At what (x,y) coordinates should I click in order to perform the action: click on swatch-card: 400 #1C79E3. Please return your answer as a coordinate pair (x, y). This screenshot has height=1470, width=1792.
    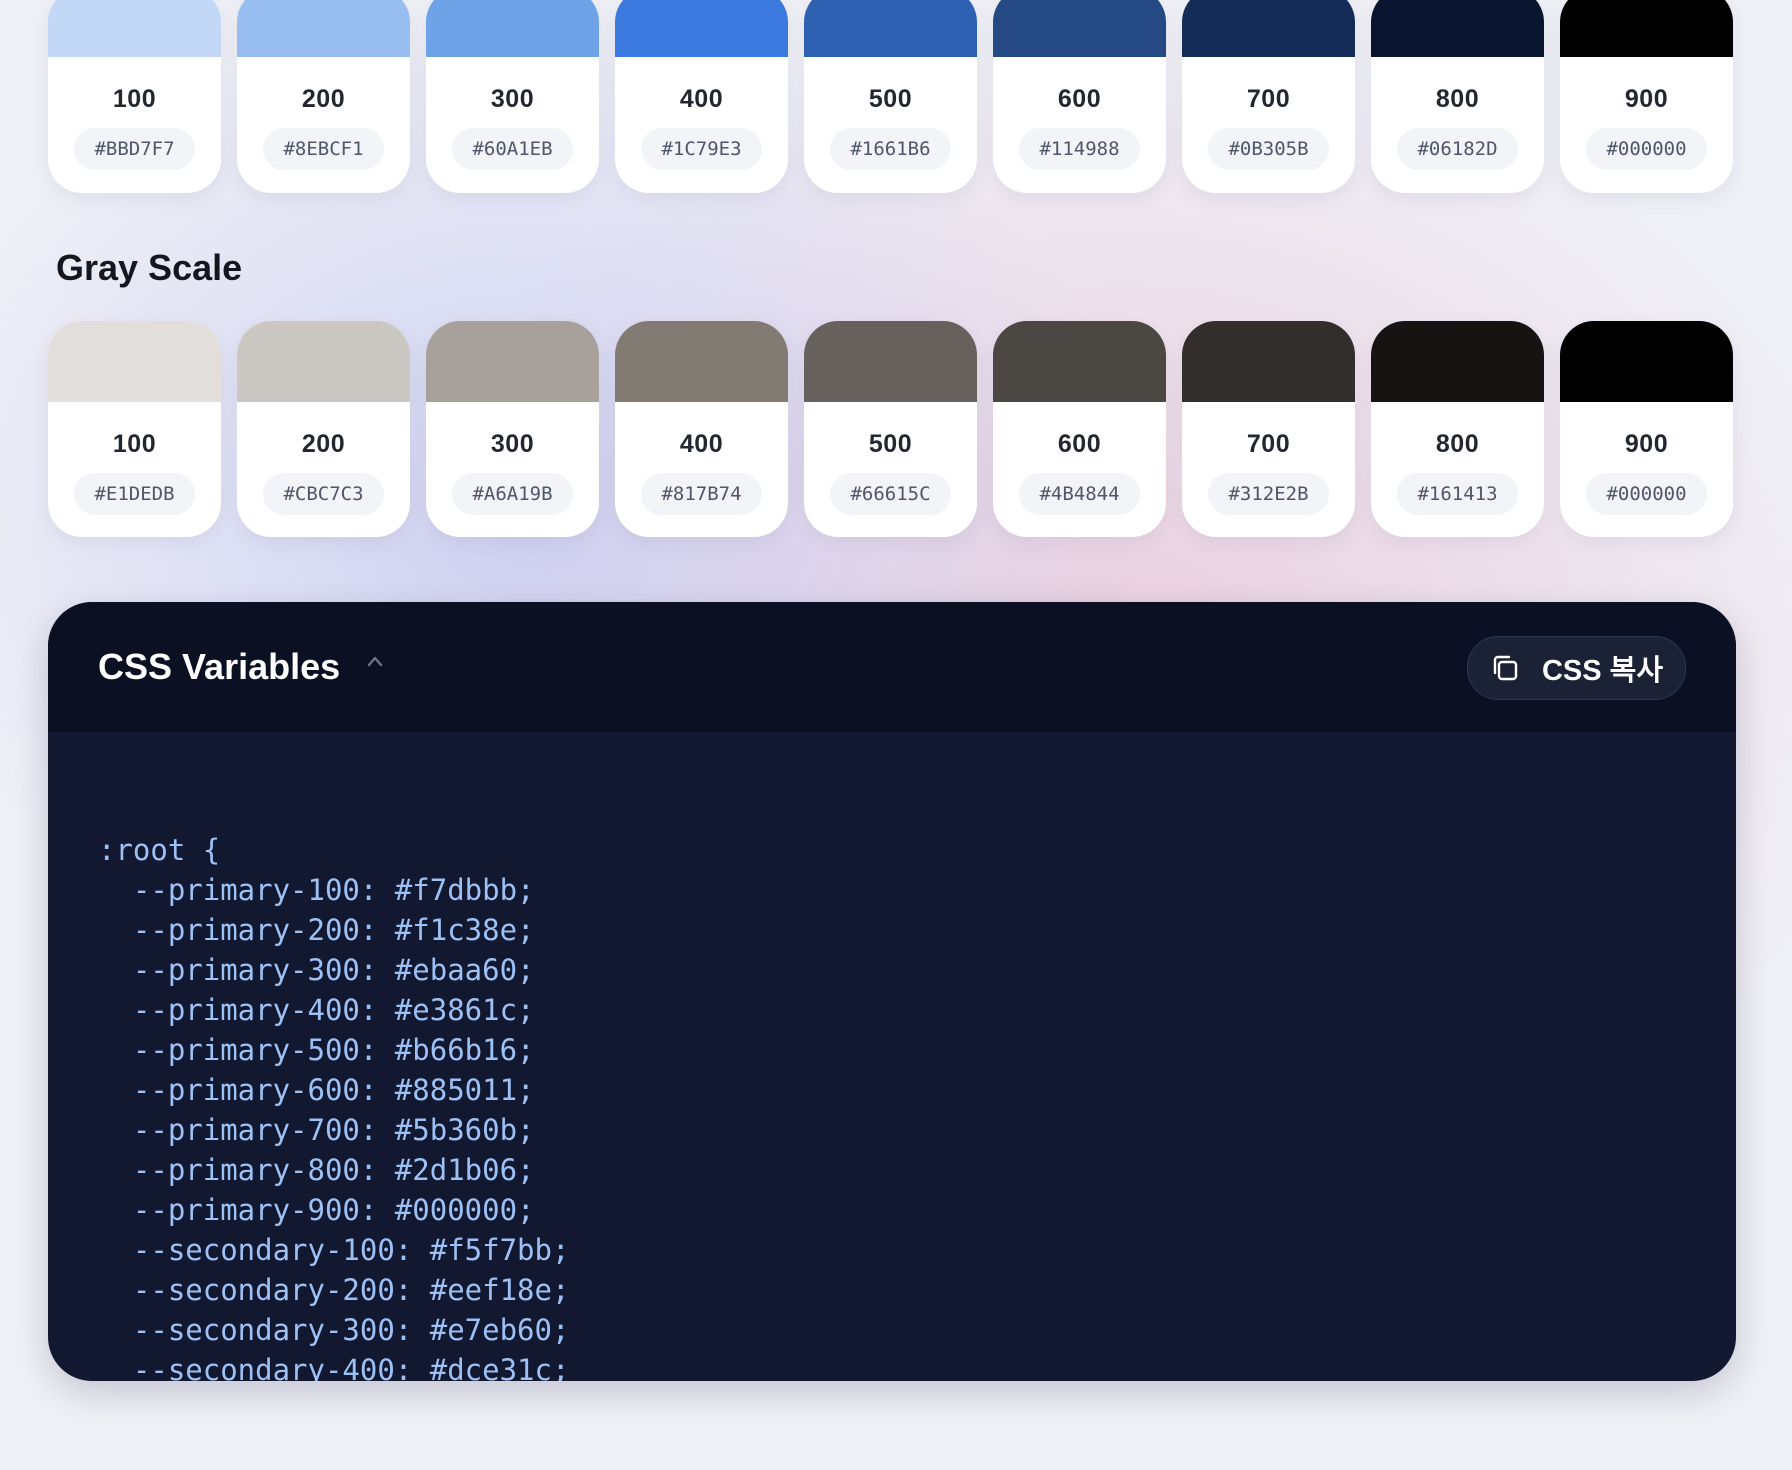
    Looking at the image, I should click on (701, 96).